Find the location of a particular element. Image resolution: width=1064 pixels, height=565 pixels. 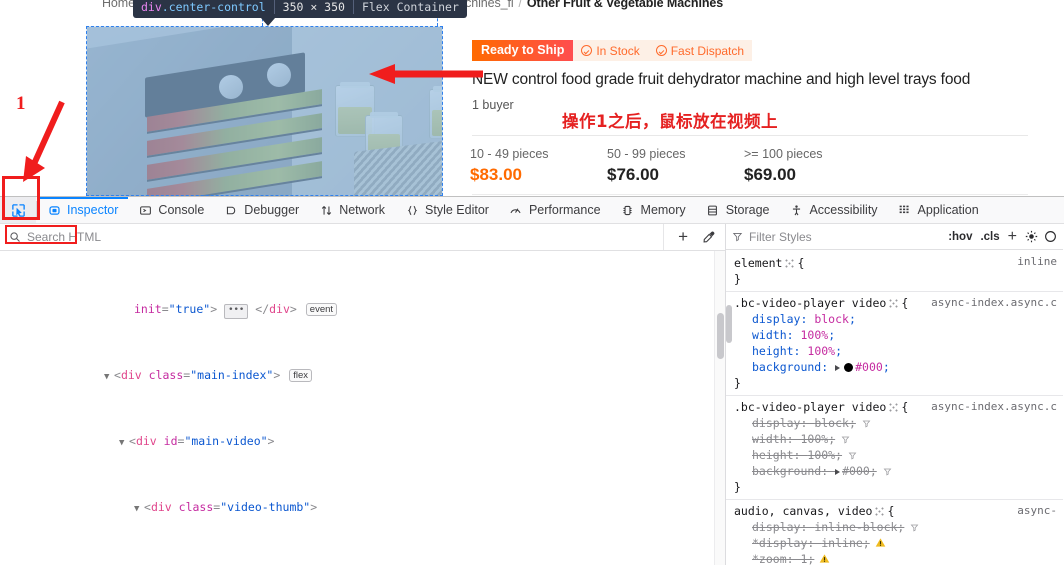

css-declaration: background: #000; is located at coordinates (894, 367).